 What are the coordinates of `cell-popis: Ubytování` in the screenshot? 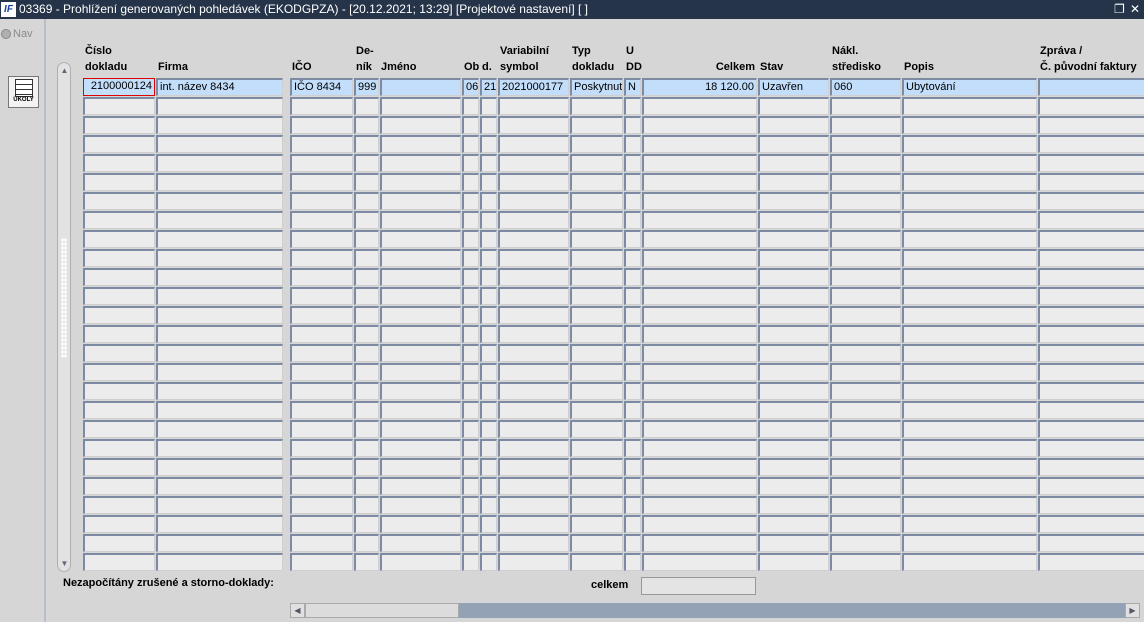 It's located at (969, 87).